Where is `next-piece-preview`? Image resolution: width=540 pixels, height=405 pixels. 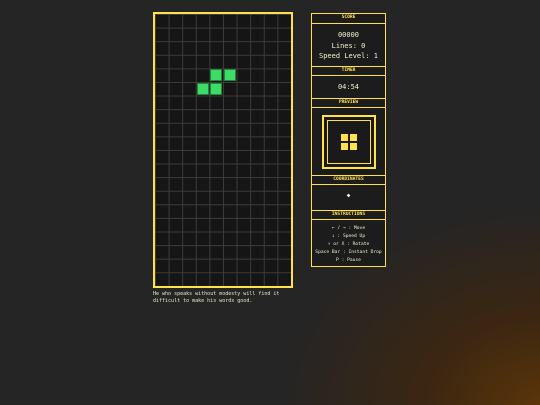 next-piece-preview is located at coordinates (349, 142).